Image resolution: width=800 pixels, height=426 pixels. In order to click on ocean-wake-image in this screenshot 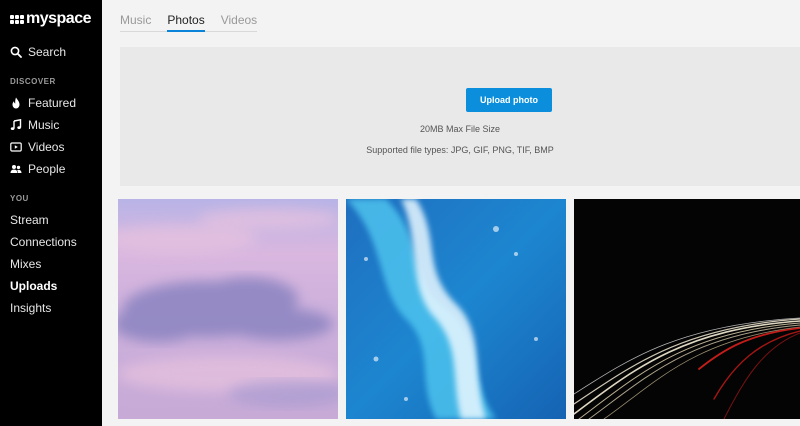, I will do `click(456, 309)`.